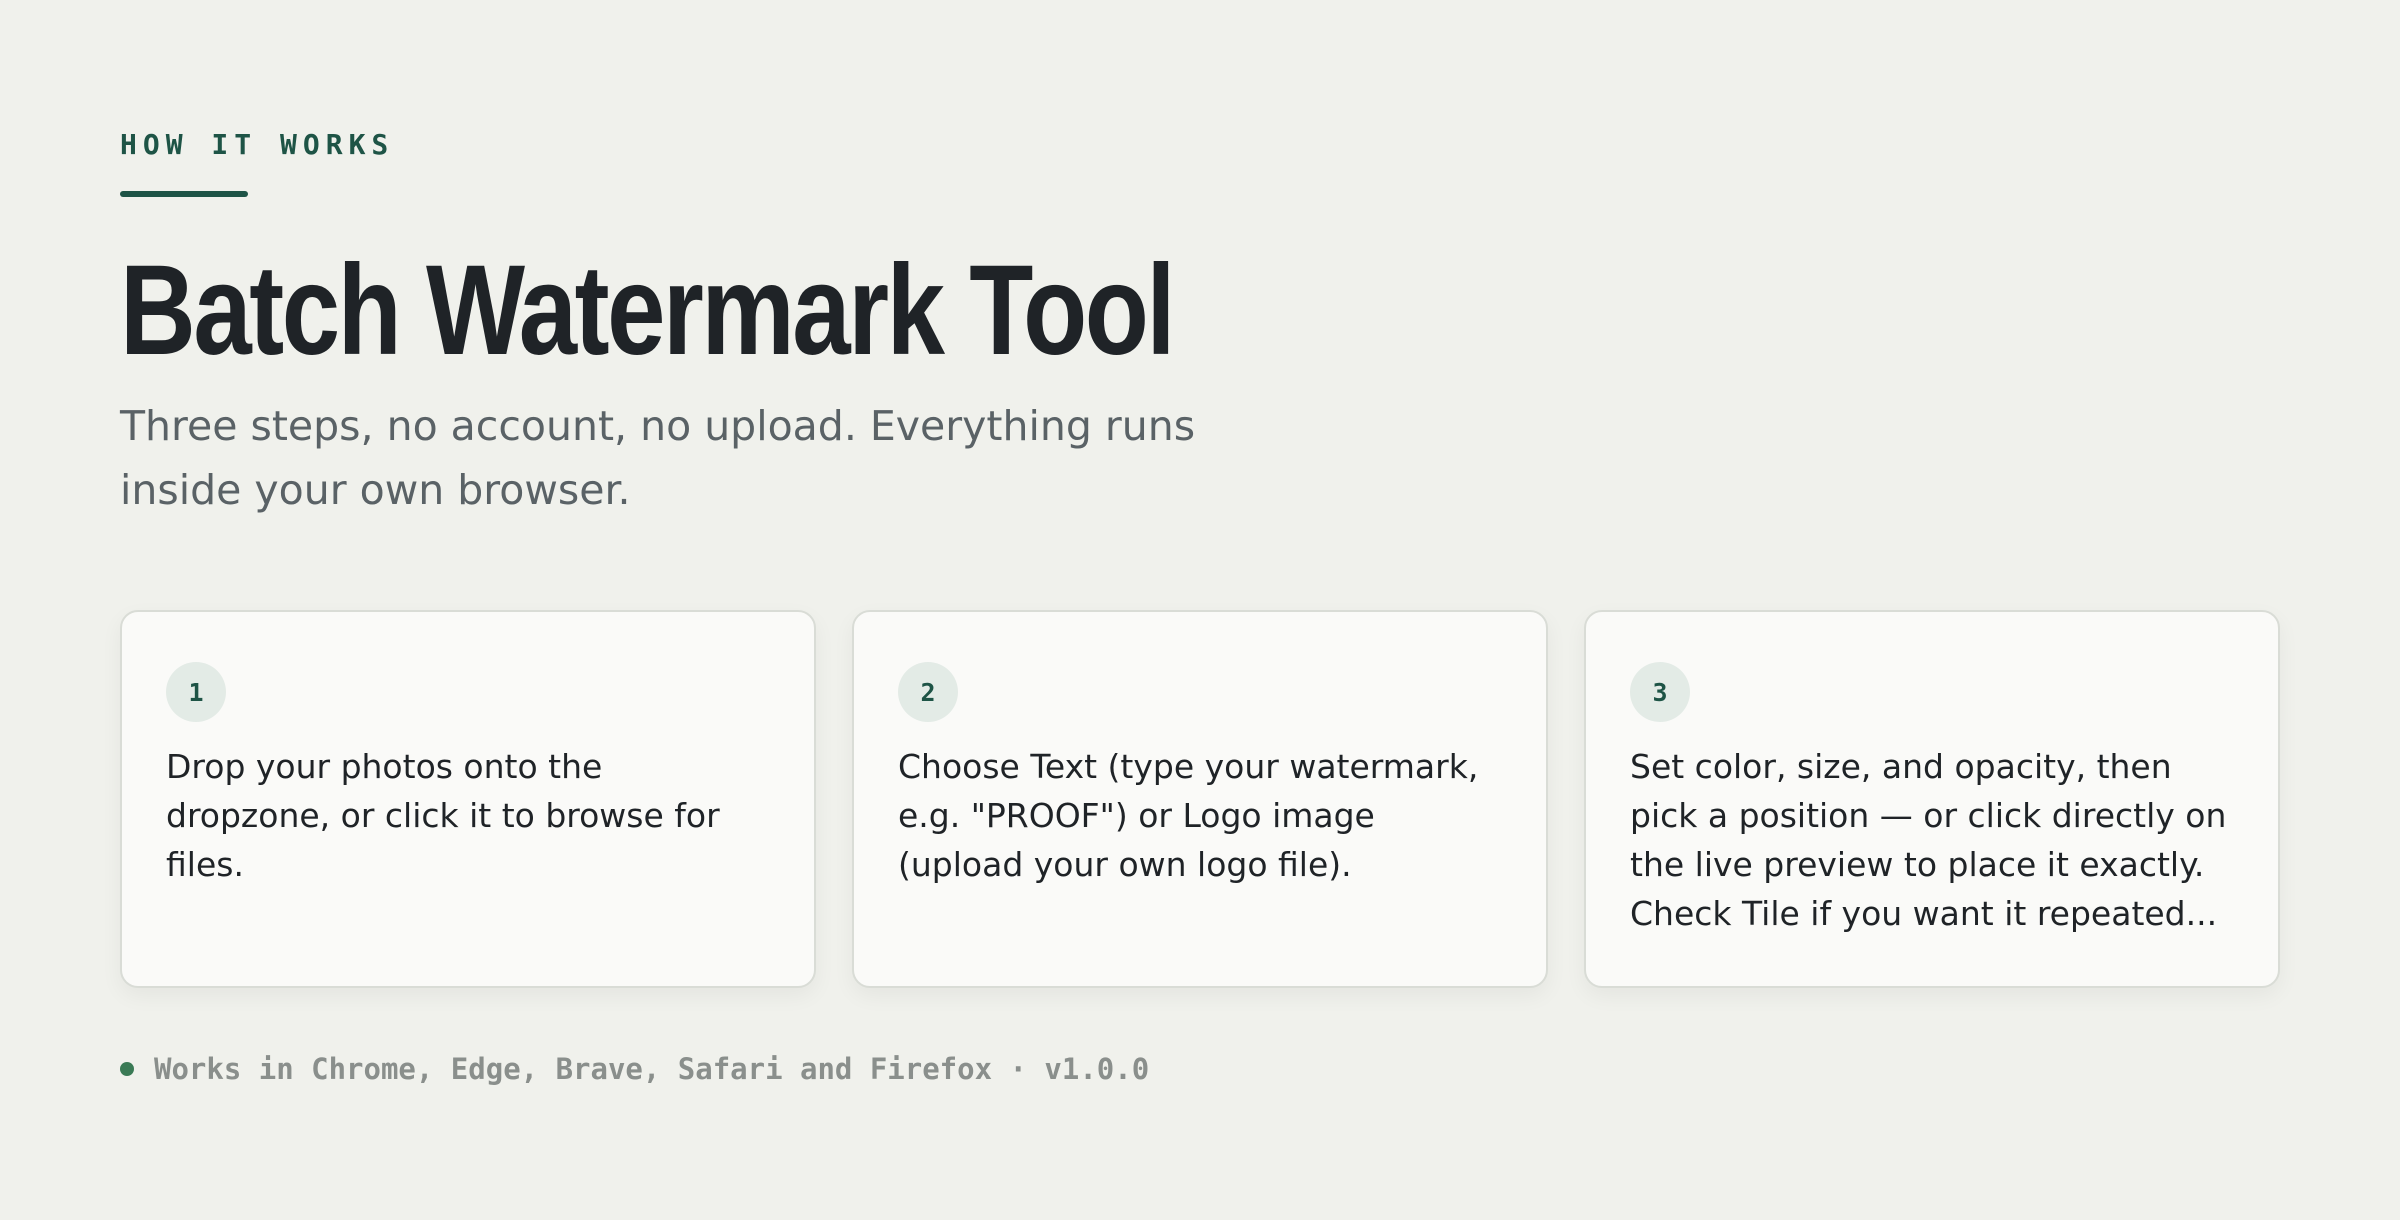 This screenshot has height=1220, width=2400. I want to click on eyebrow-underline, so click(184, 194).